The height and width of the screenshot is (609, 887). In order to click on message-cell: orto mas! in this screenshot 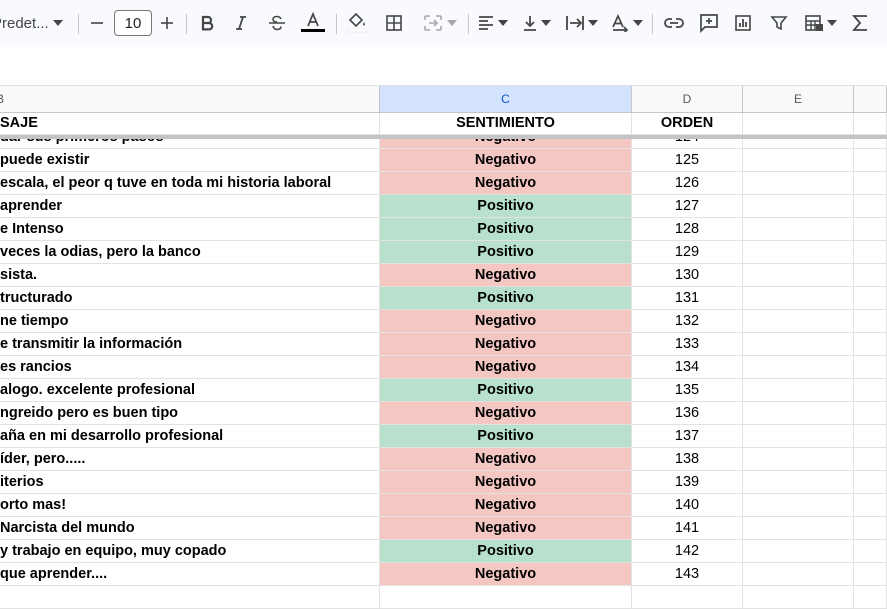, I will do `click(190, 505)`.